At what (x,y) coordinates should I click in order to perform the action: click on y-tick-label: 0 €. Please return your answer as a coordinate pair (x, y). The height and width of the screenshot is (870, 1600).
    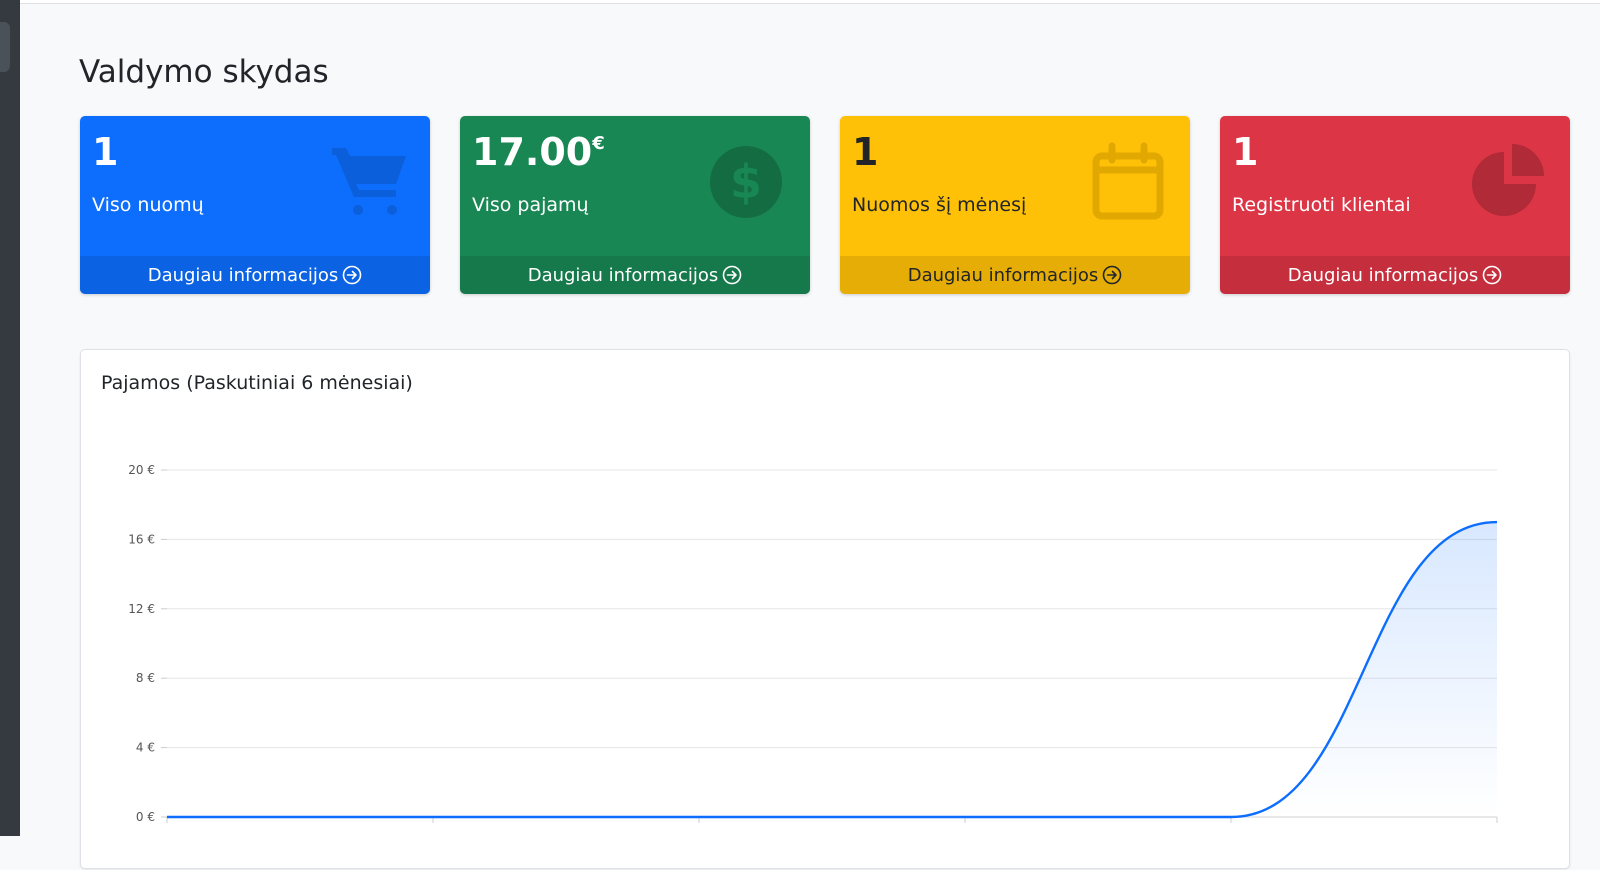
    Looking at the image, I should click on (145, 817).